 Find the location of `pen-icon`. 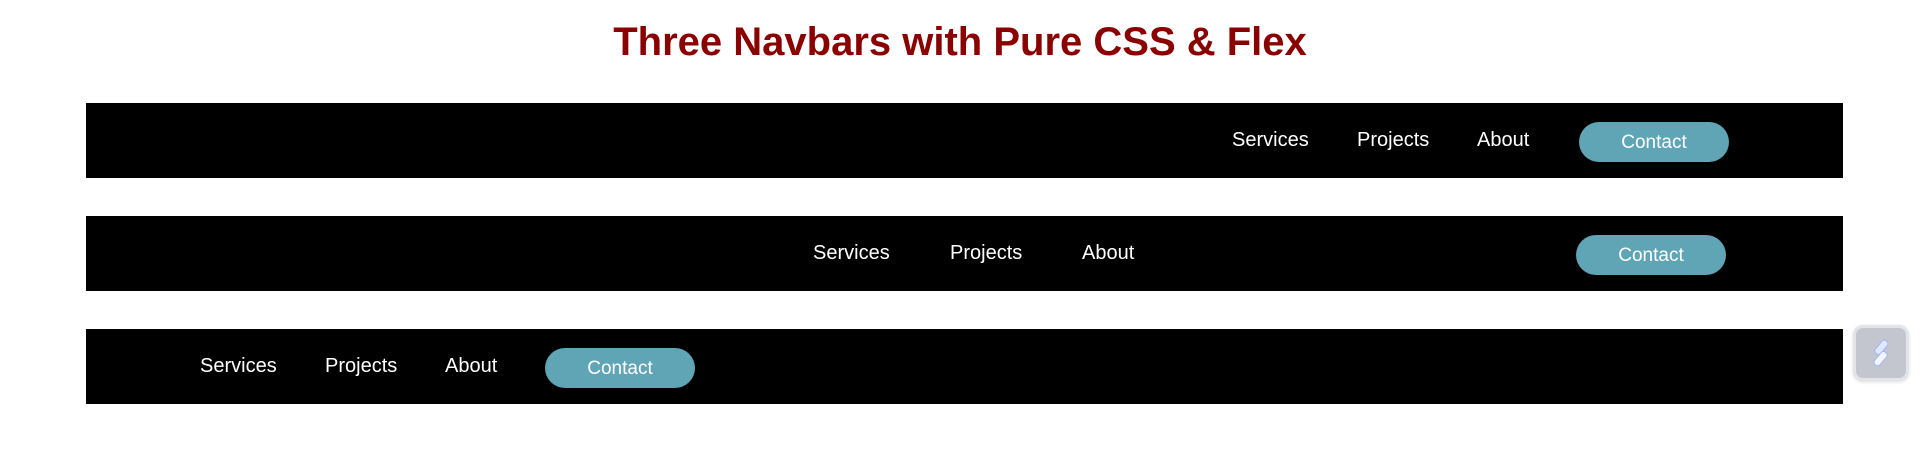

pen-icon is located at coordinates (1881, 353).